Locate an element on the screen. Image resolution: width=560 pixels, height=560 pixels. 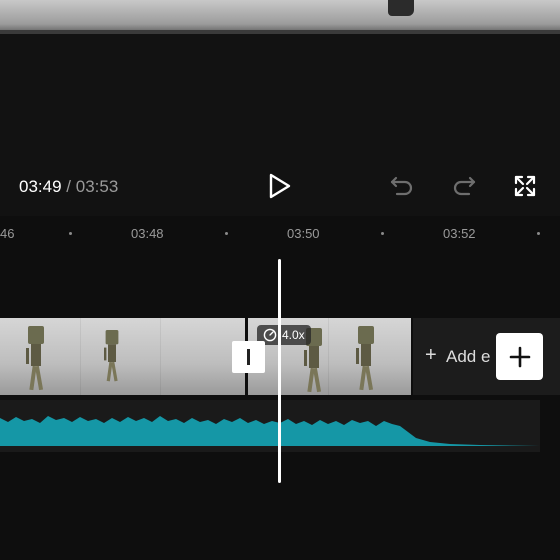
plus-icon is located at coordinates (519, 356).